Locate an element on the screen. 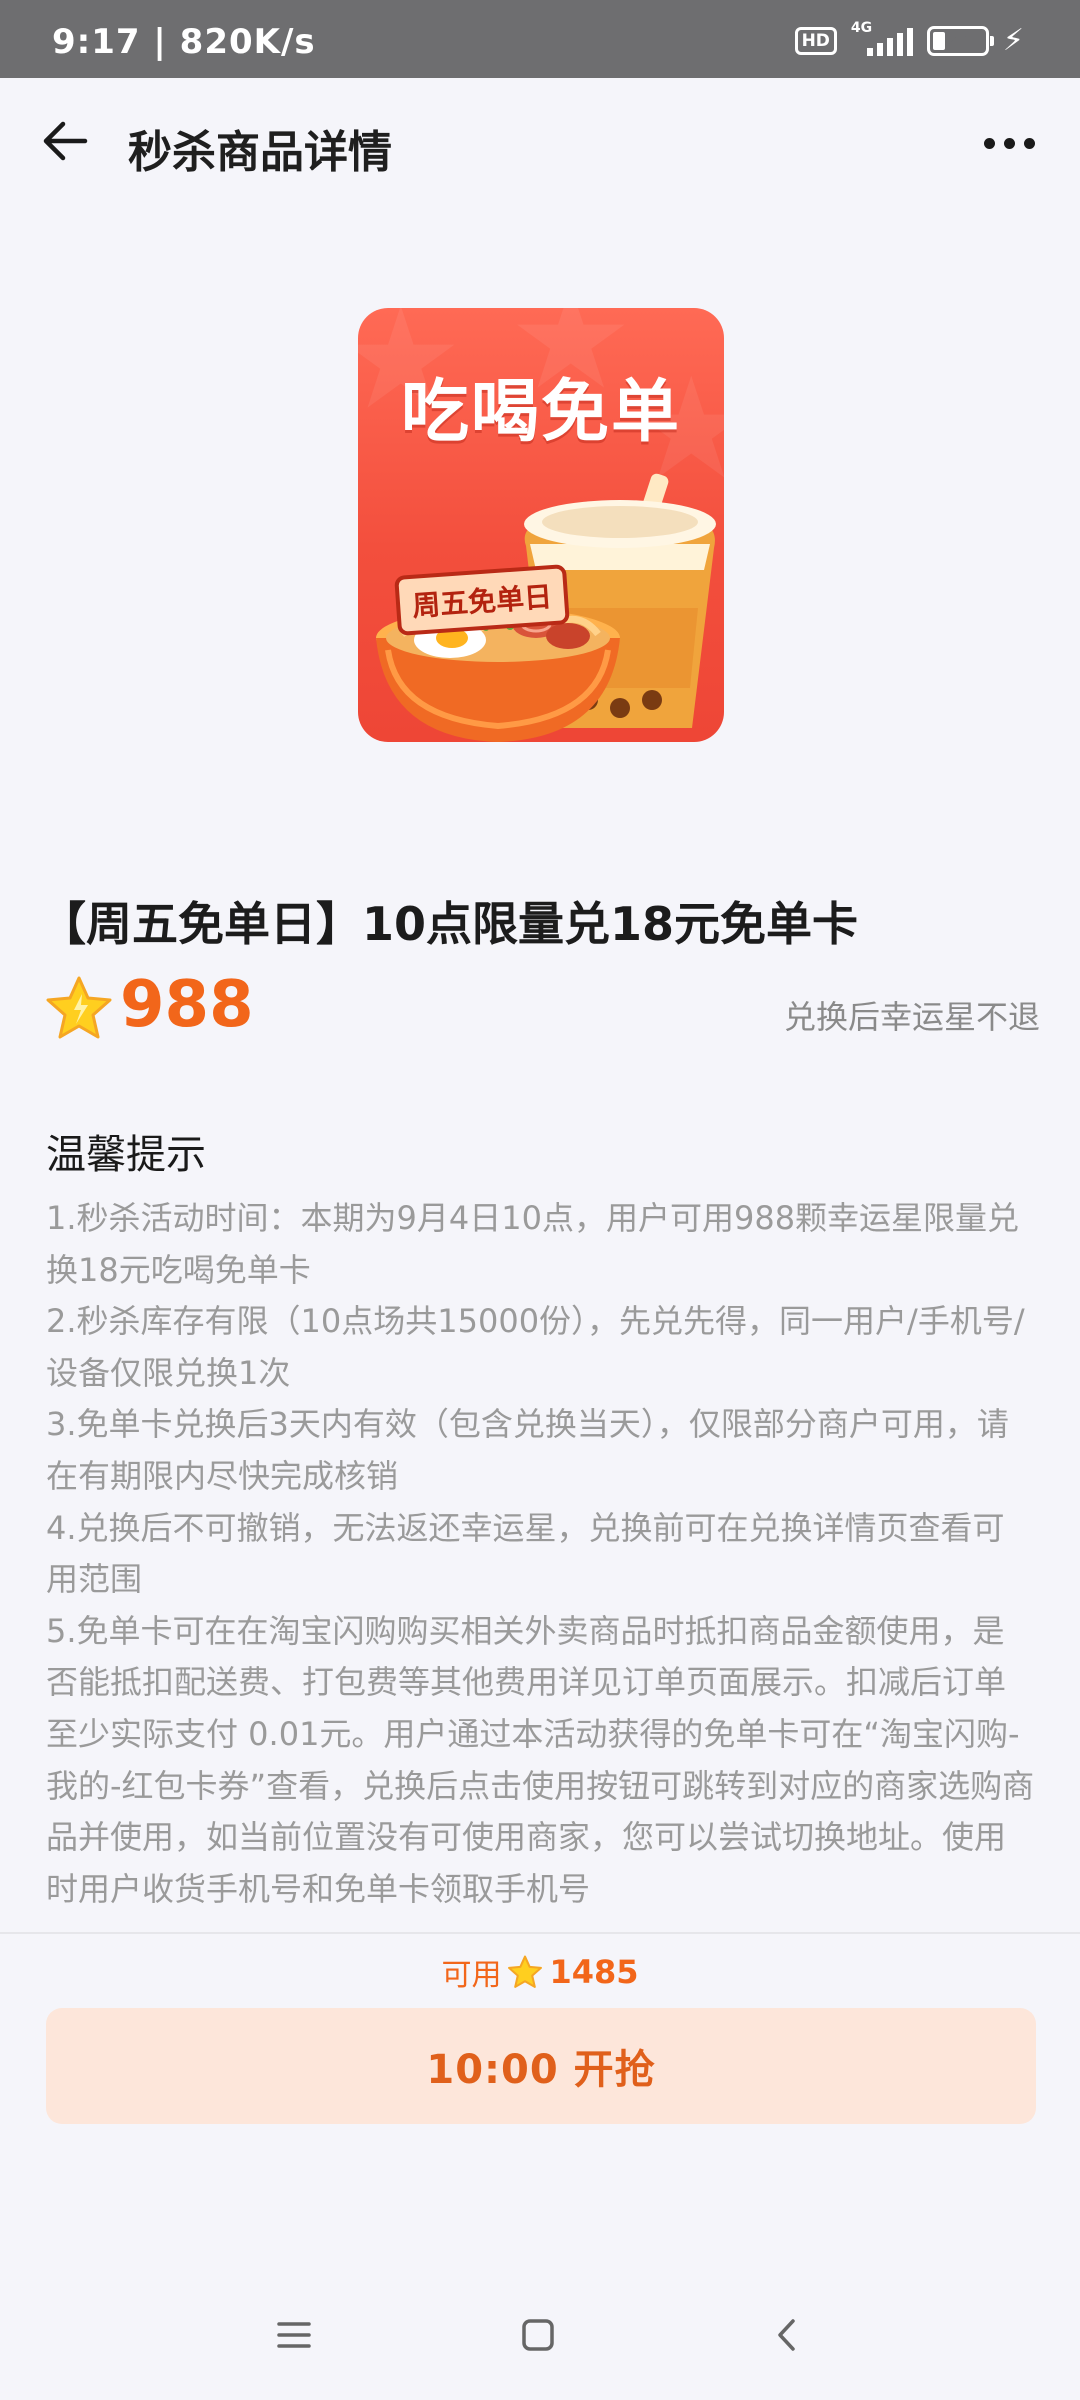 The height and width of the screenshot is (2400, 1080). menu-button is located at coordinates (294, 2335).